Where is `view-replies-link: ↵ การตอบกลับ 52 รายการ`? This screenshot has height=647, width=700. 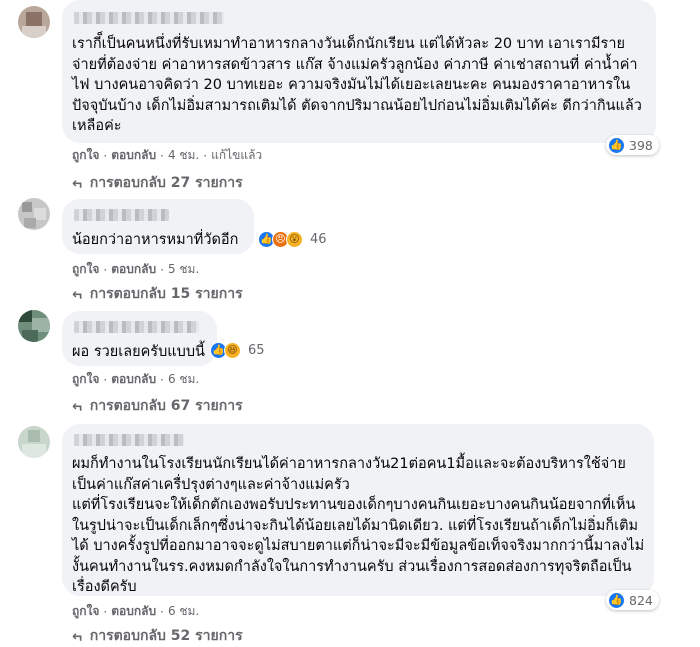 view-replies-link: ↵ การตอบกลับ 52 รายการ is located at coordinates (157, 636).